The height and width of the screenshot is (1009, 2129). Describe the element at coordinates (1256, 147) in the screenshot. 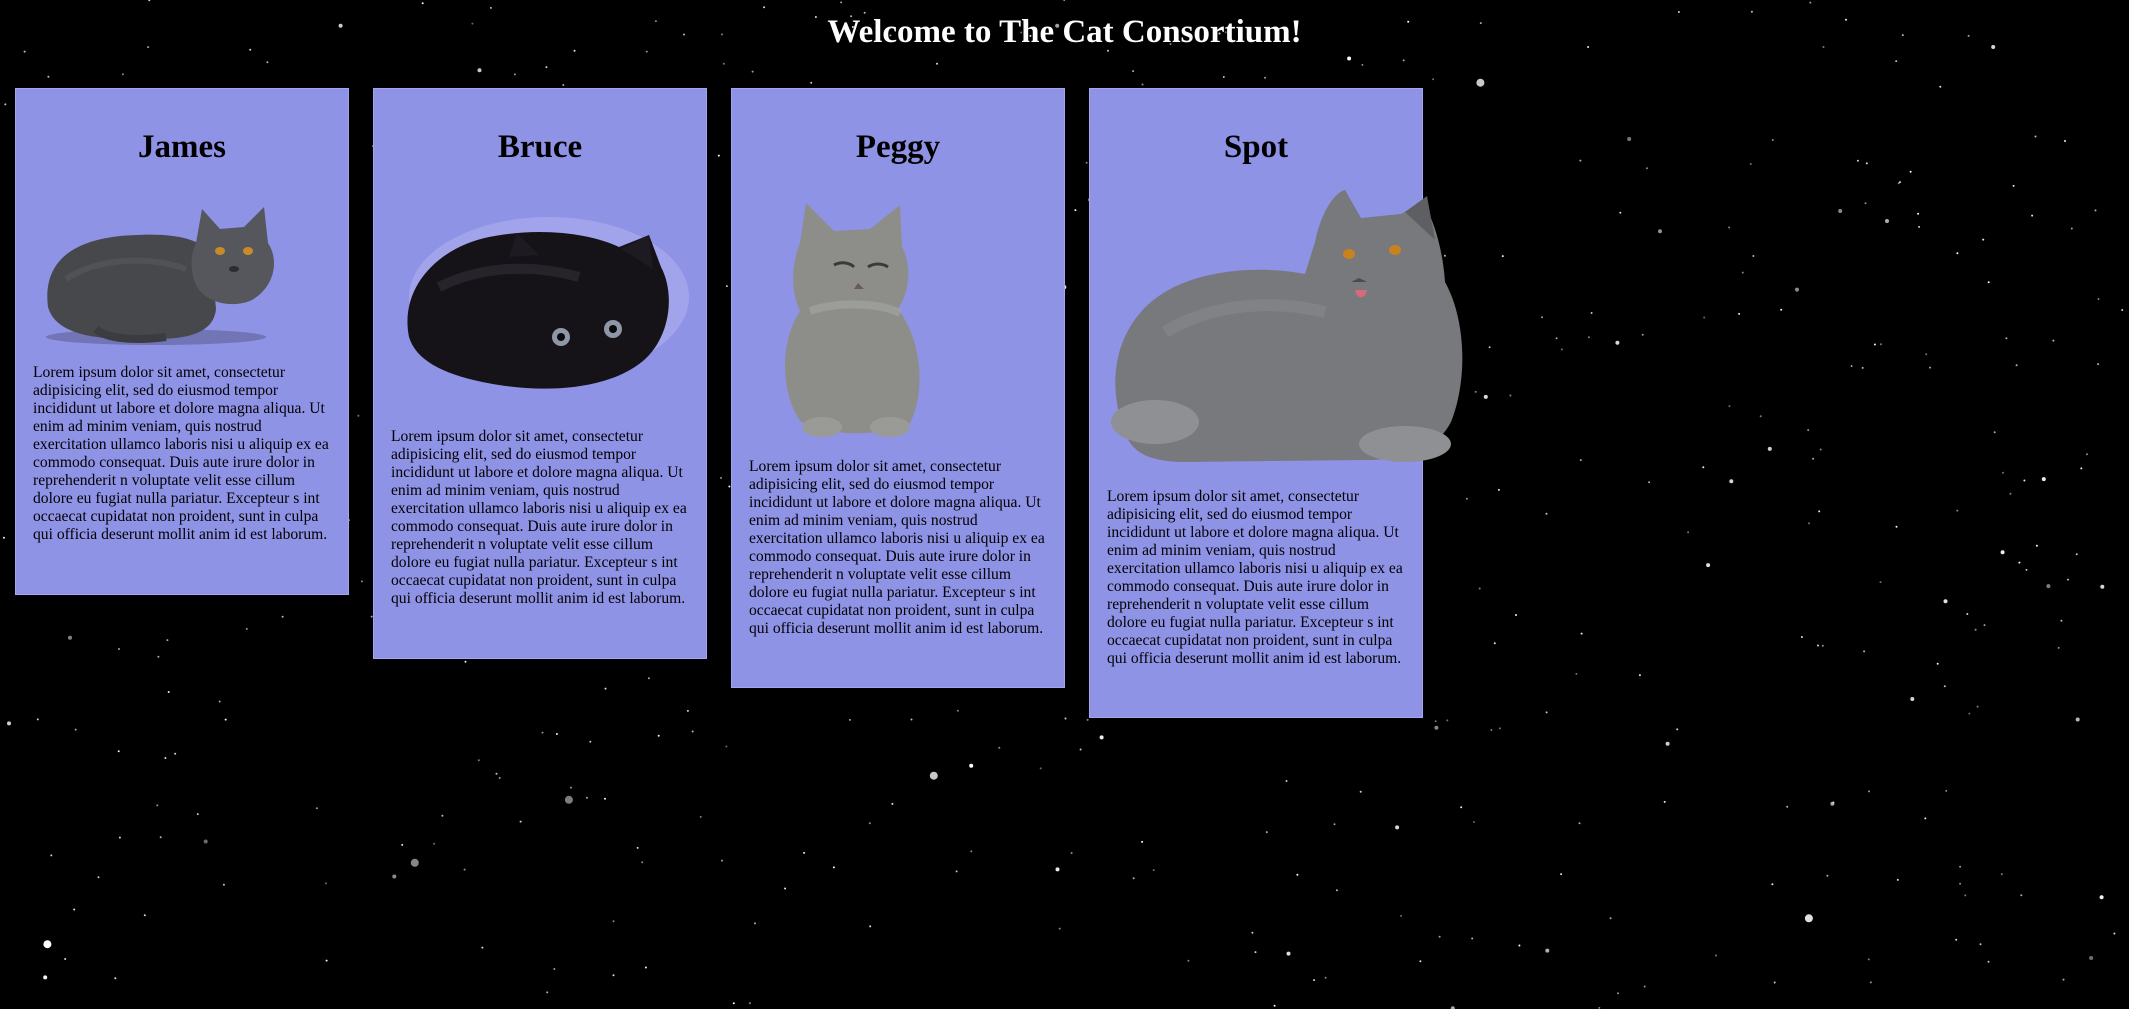

I see `cat-name: Spot` at that location.